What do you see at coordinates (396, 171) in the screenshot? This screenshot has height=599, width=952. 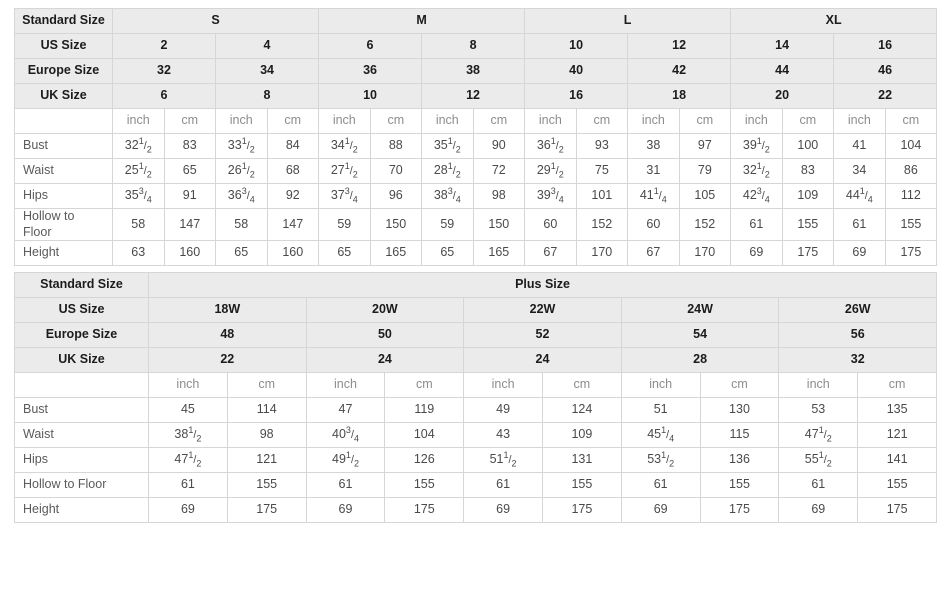 I see `measurement-value: 70` at bounding box center [396, 171].